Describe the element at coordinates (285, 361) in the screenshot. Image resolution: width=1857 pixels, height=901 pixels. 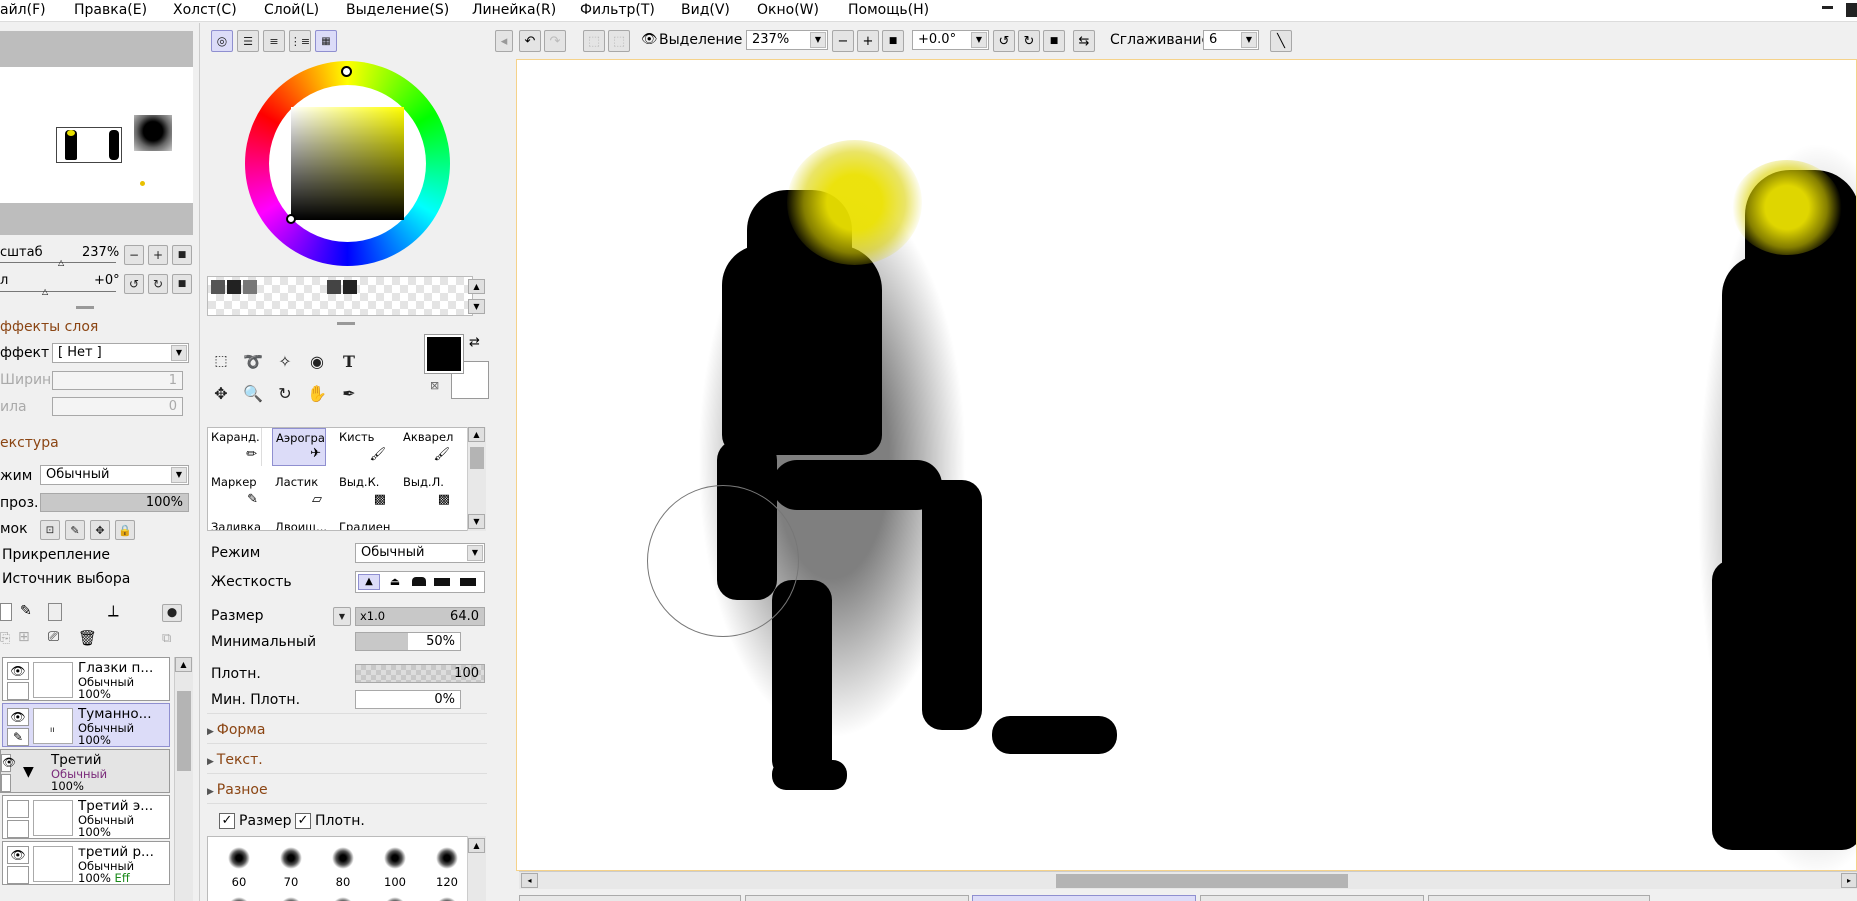
I see `magic-wand-icon: ✧` at that location.